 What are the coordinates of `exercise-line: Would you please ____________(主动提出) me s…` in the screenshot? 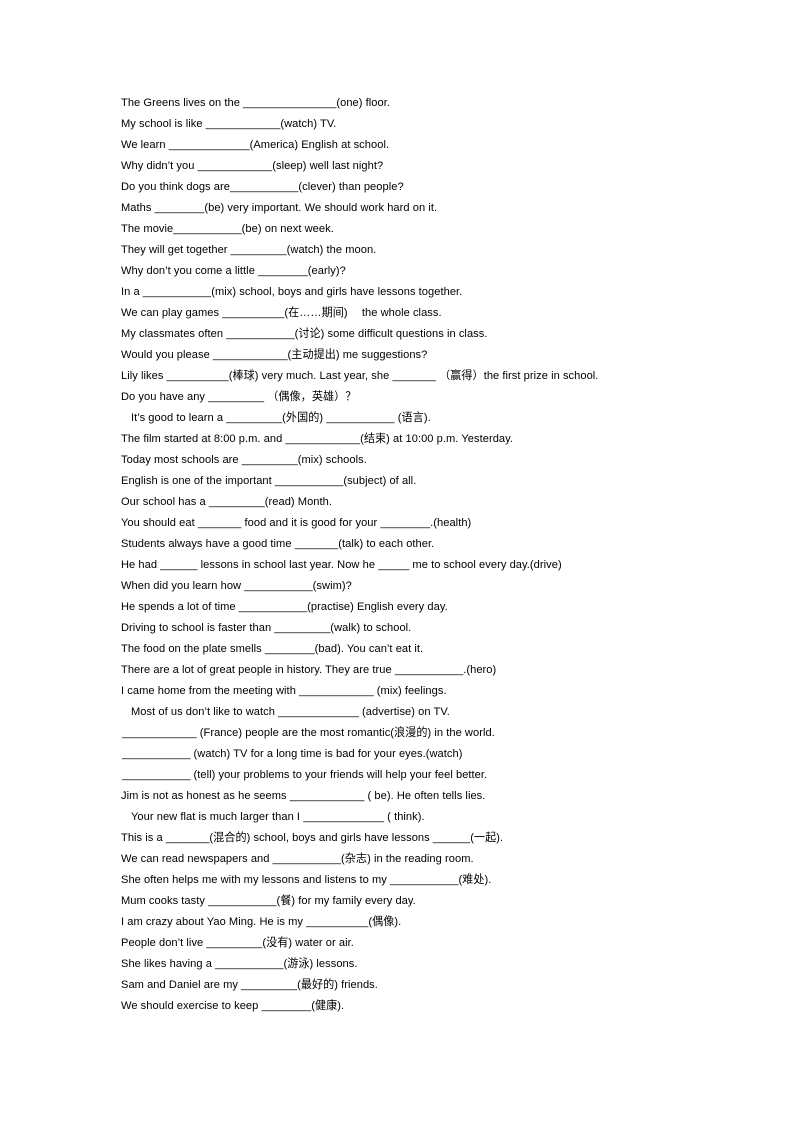 It's located at (274, 355).